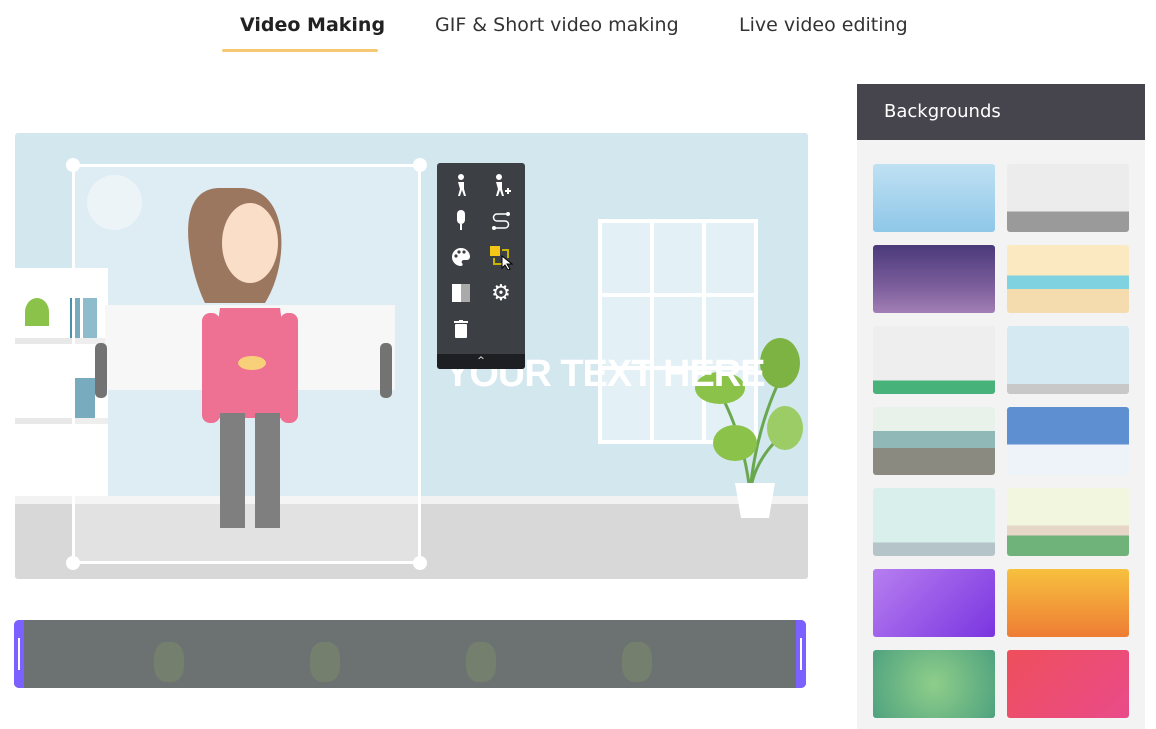 The image size is (1156, 729). What do you see at coordinates (461, 257) in the screenshot?
I see `palette-icon` at bounding box center [461, 257].